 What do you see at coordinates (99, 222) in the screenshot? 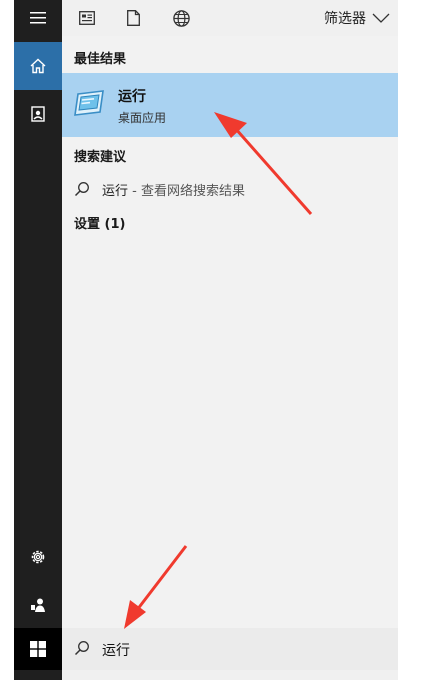
I see `settings-section-header: 设置 (1)` at bounding box center [99, 222].